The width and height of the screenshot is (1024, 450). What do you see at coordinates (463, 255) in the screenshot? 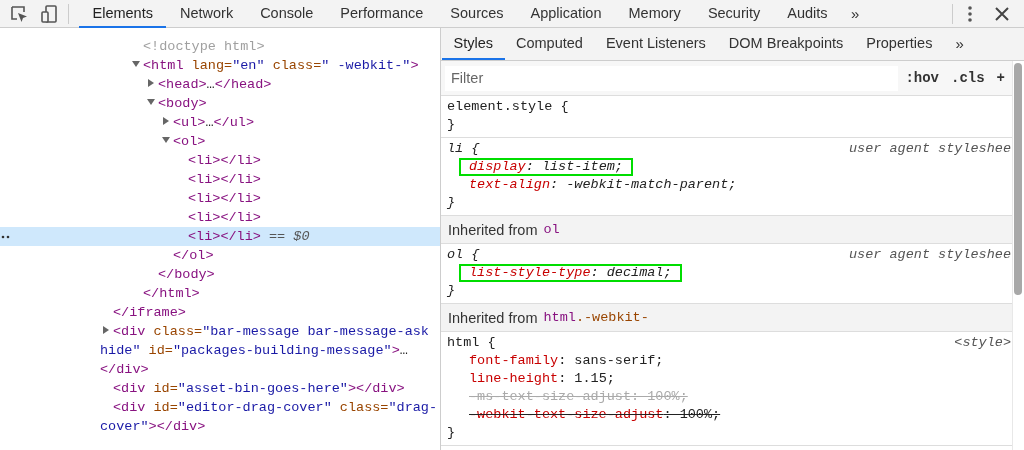
I see `rule-selector: ol {` at bounding box center [463, 255].